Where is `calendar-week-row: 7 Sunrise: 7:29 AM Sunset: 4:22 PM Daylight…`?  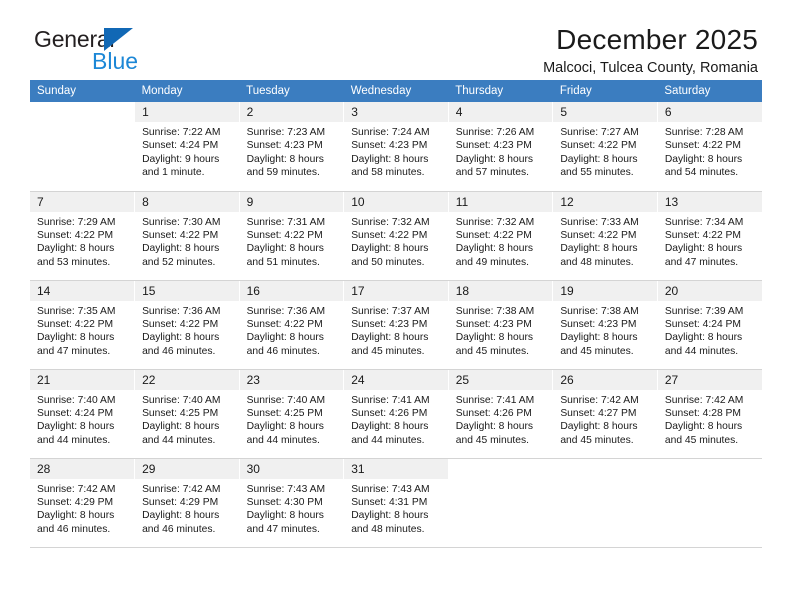
calendar-week-row: 7 Sunrise: 7:29 AM Sunset: 4:22 PM Daylight… is located at coordinates (396, 236).